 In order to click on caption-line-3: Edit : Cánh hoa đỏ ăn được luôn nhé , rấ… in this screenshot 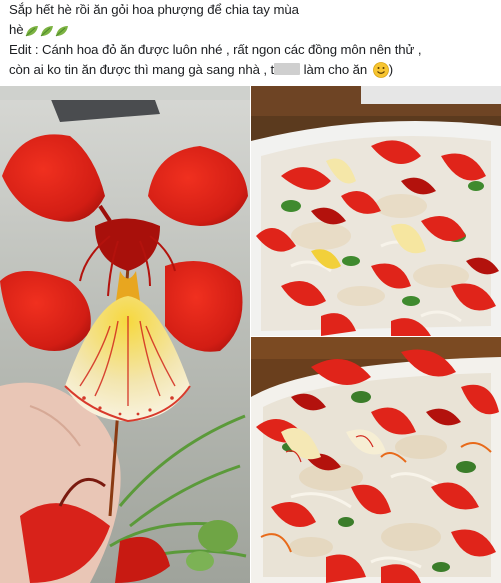, I will do `click(215, 49)`.